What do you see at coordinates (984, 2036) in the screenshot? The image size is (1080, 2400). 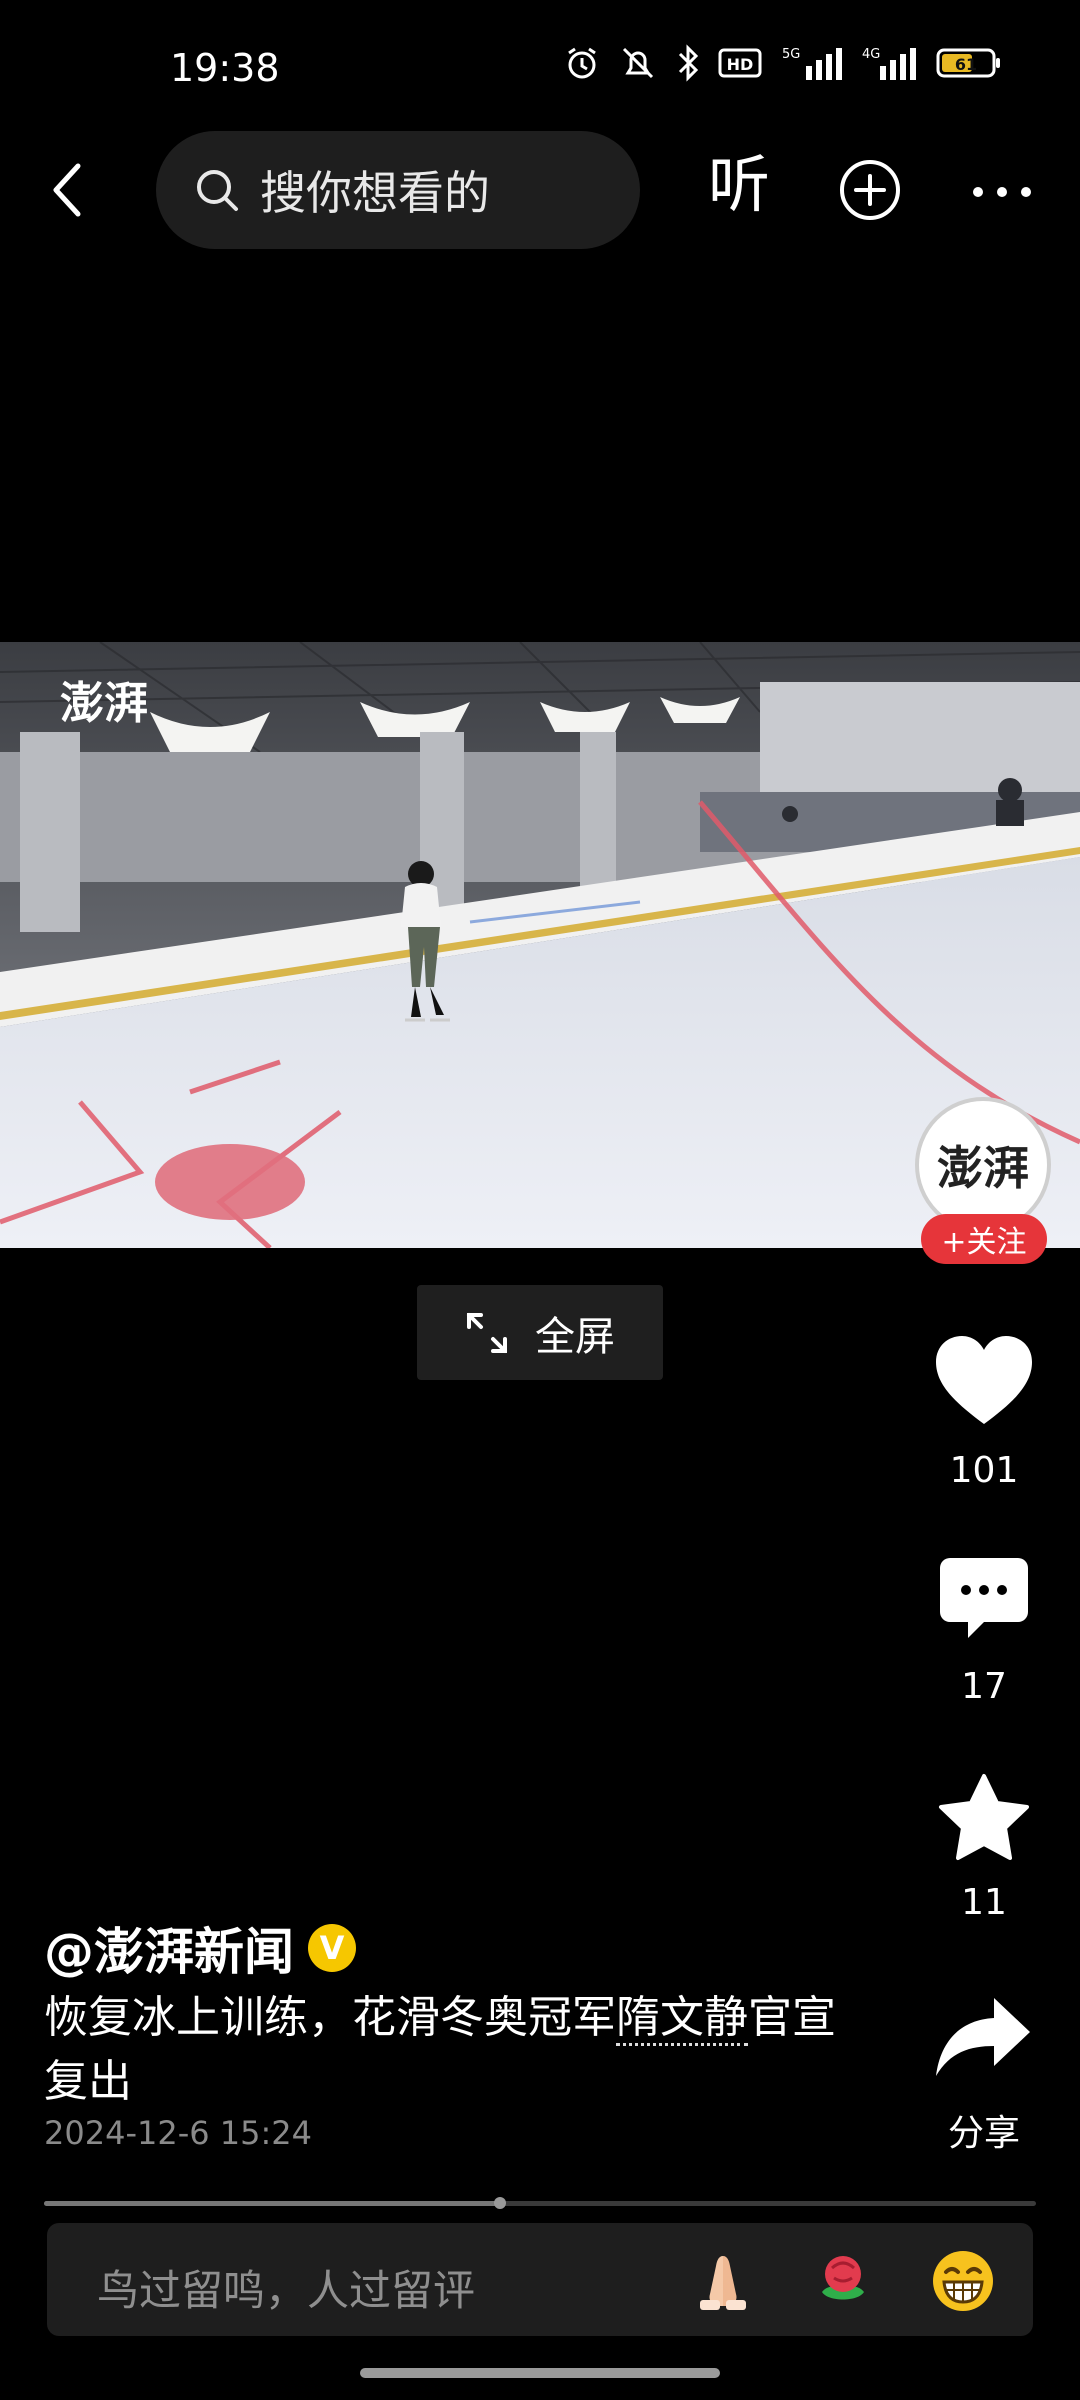 I see `share-icon` at bounding box center [984, 2036].